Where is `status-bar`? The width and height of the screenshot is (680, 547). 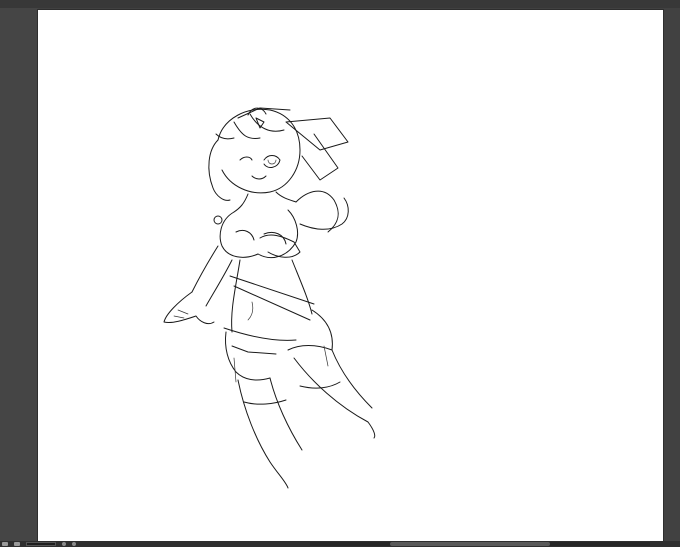
status-bar is located at coordinates (340, 544).